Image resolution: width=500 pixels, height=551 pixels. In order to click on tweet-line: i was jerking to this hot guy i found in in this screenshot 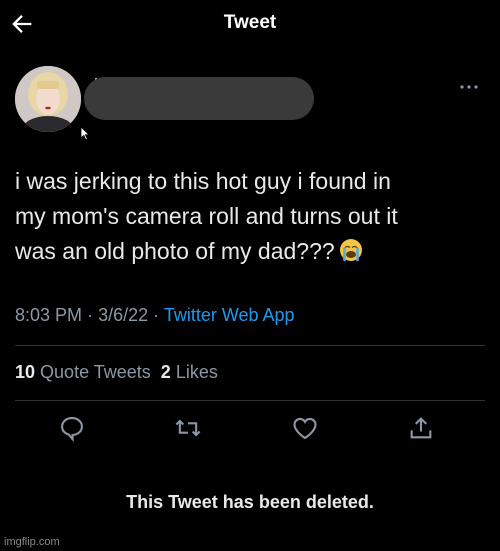, I will do `click(203, 181)`.